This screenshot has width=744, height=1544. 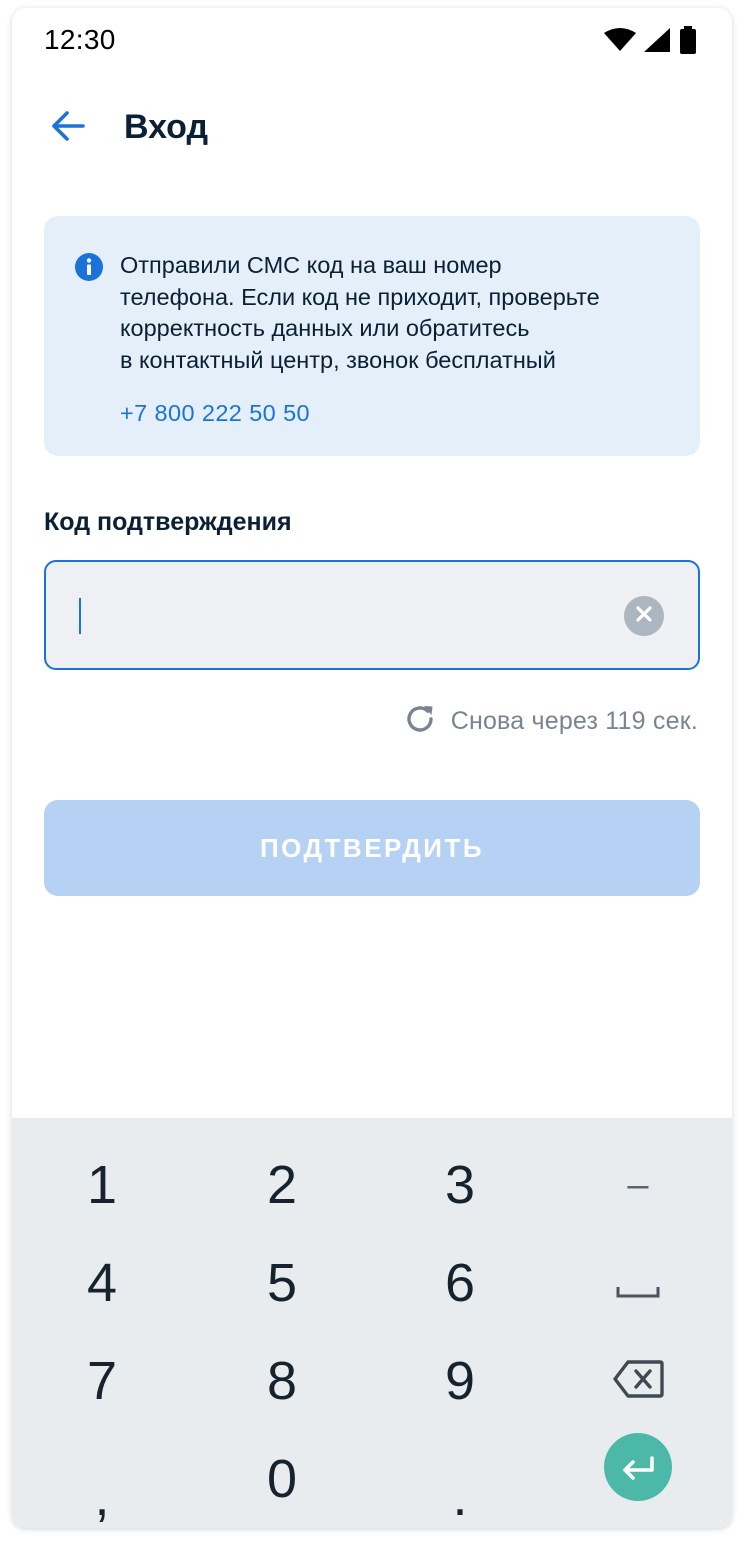 I want to click on space-icon, so click(x=638, y=1283).